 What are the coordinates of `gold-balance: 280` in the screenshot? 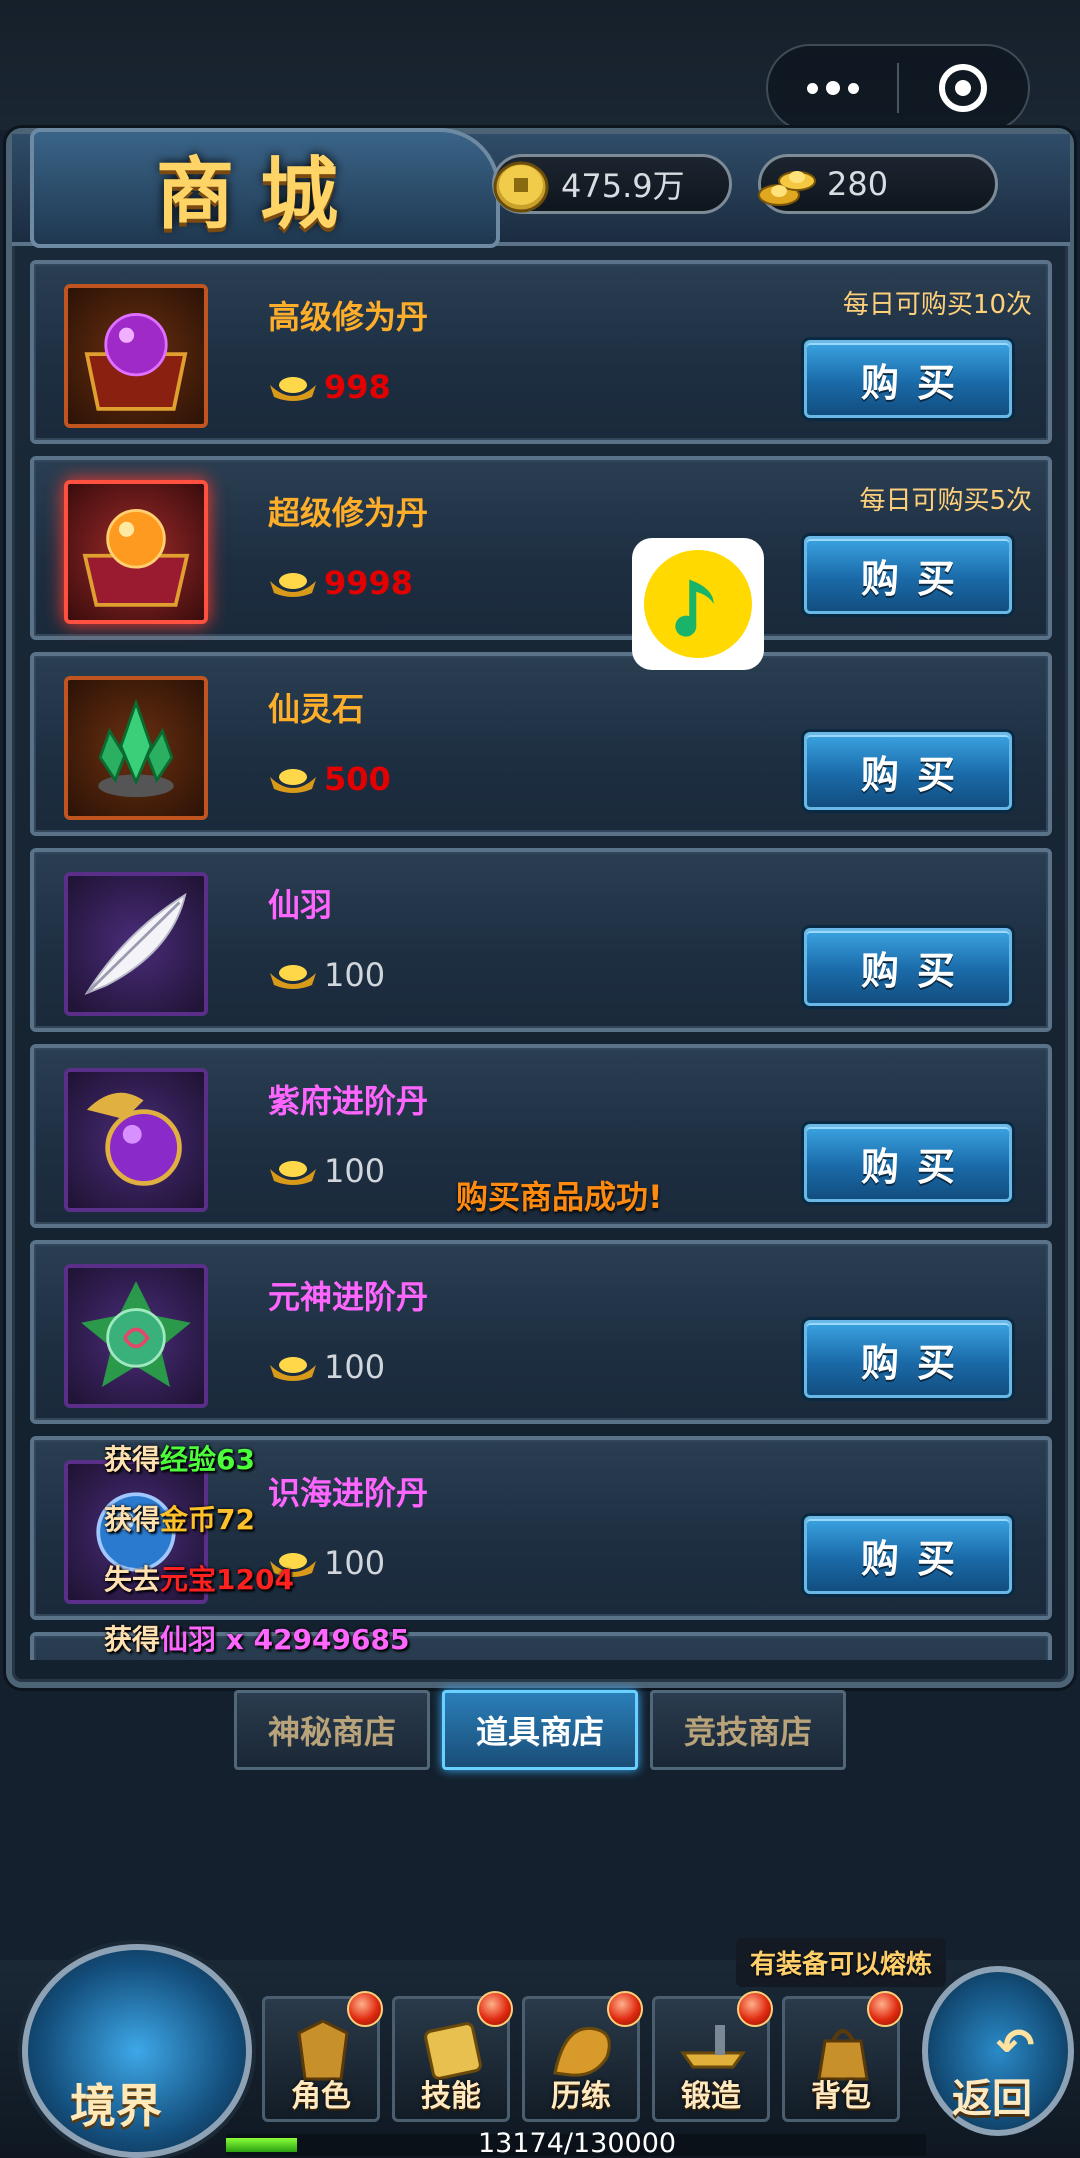 It's located at (878, 184).